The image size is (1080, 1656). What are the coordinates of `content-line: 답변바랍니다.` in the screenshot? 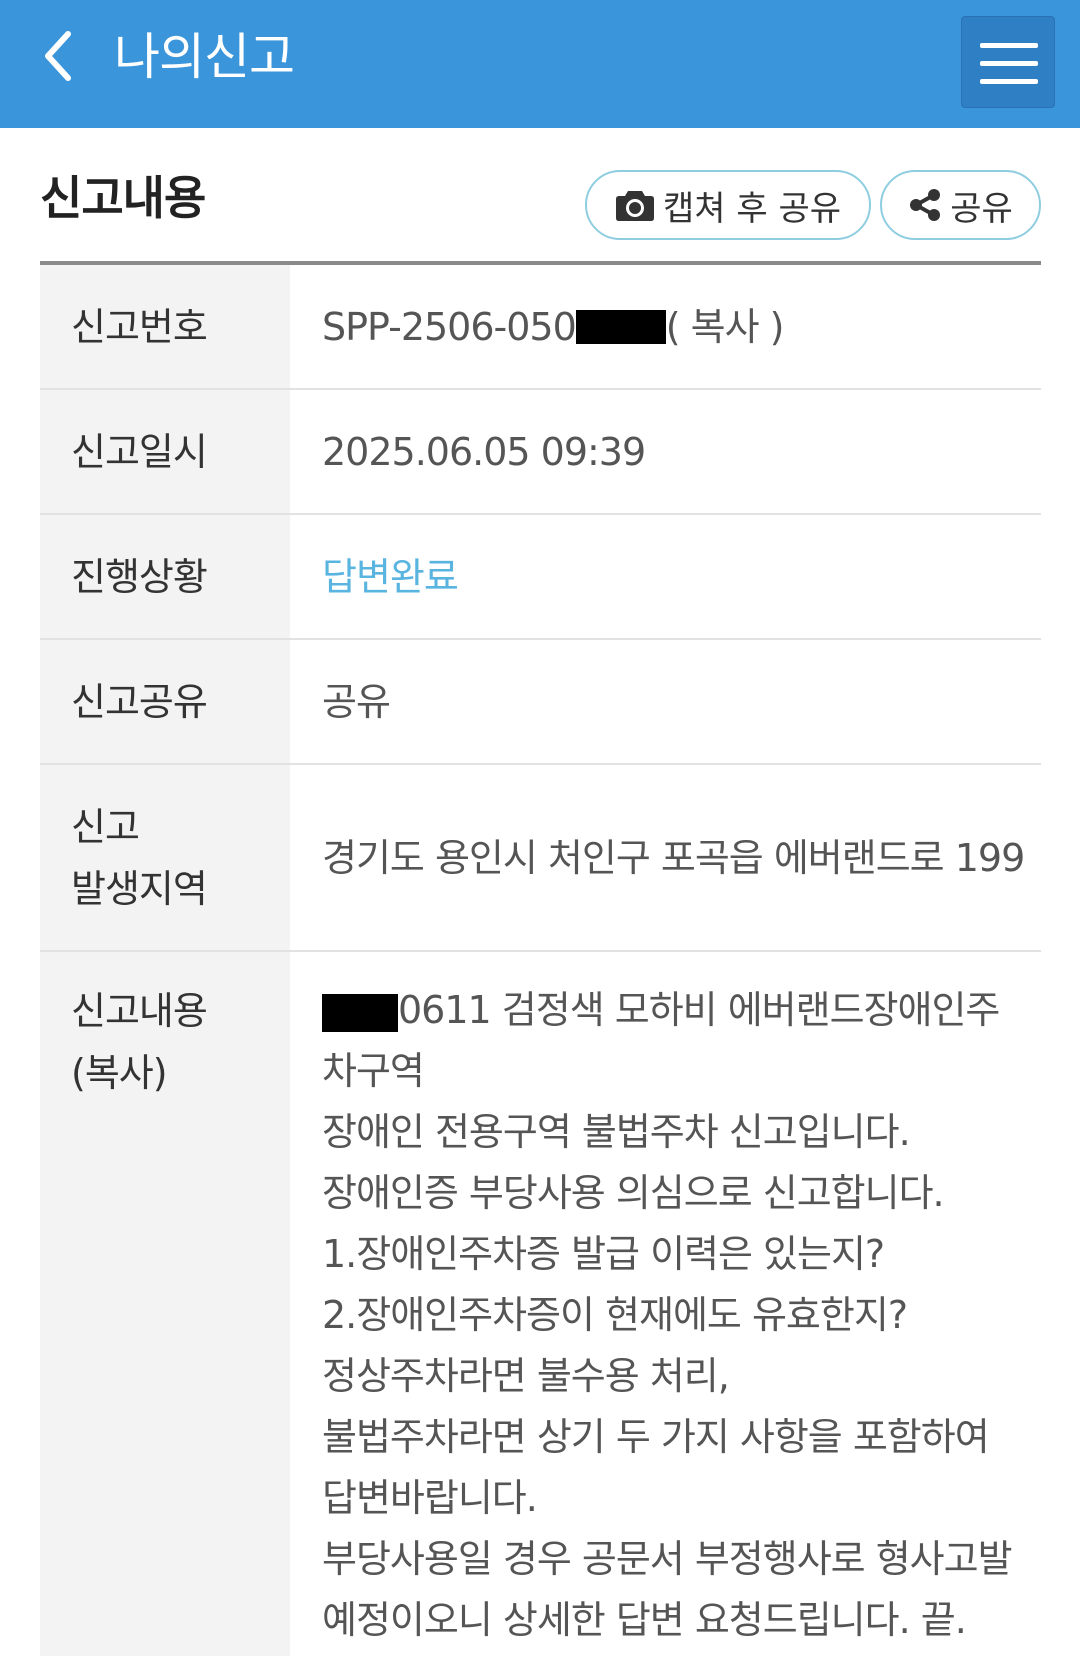 It's located at (430, 1498).